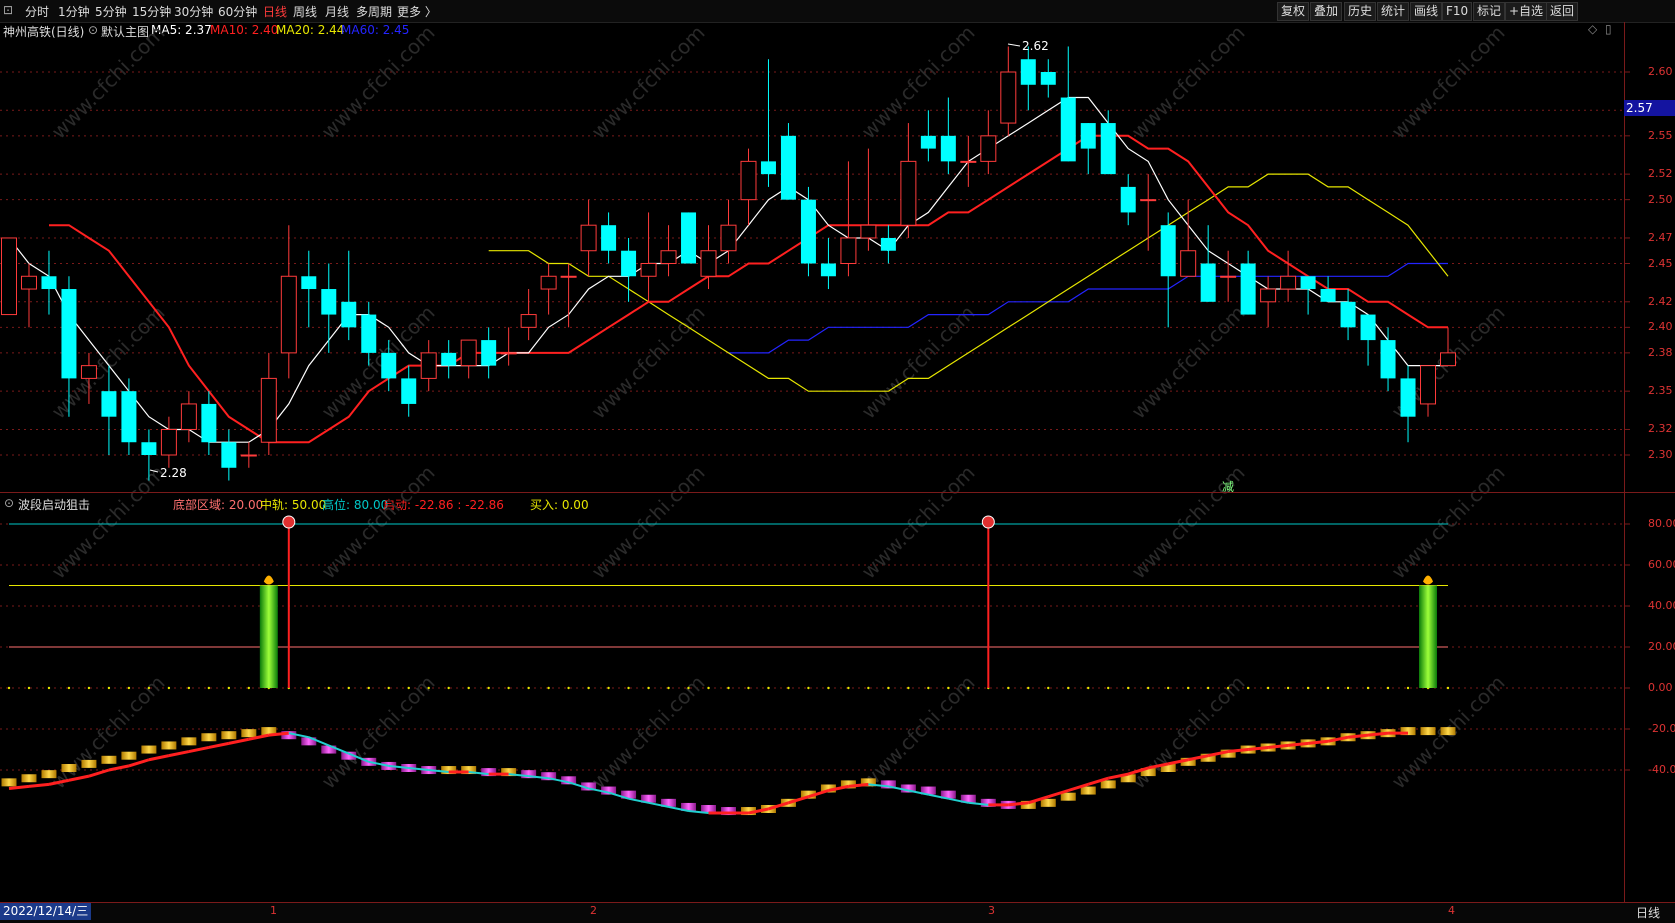 The image size is (1675, 923). What do you see at coordinates (268, 636) in the screenshot?
I see `buy-signal-bar` at bounding box center [268, 636].